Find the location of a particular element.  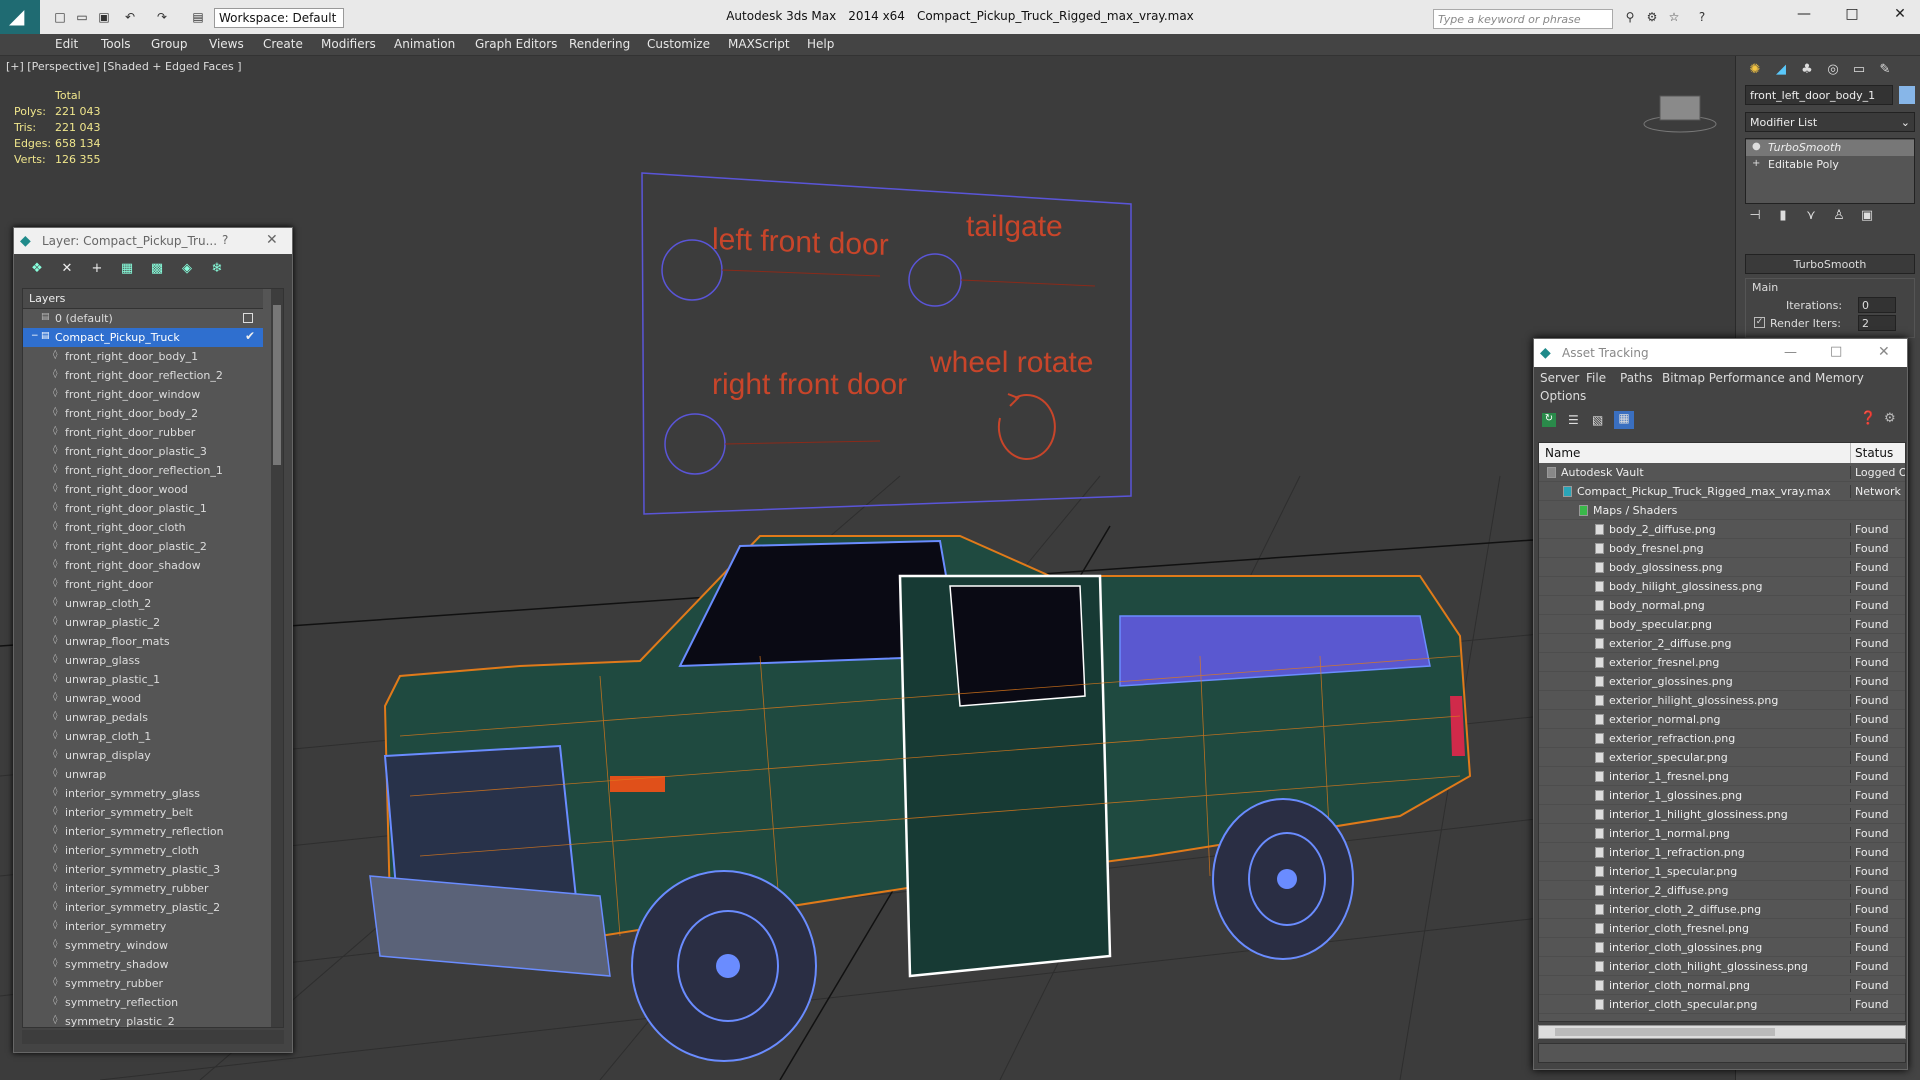

app-logo-button: ◢ is located at coordinates (20, 17).